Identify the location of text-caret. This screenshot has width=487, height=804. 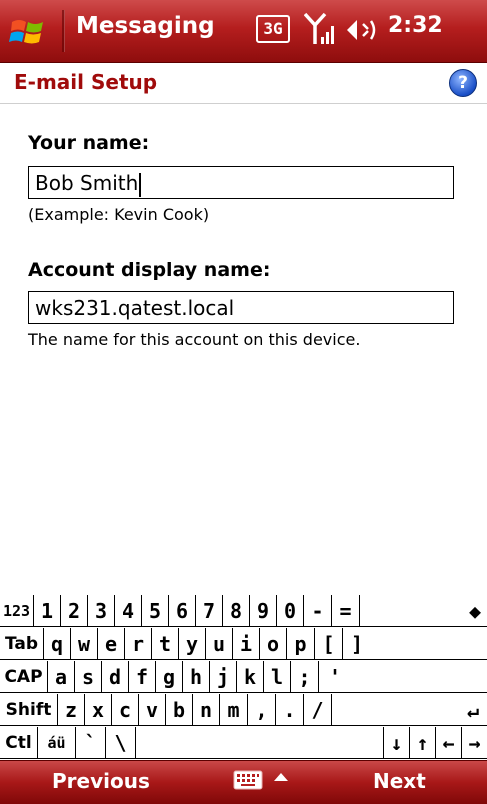
(140, 184).